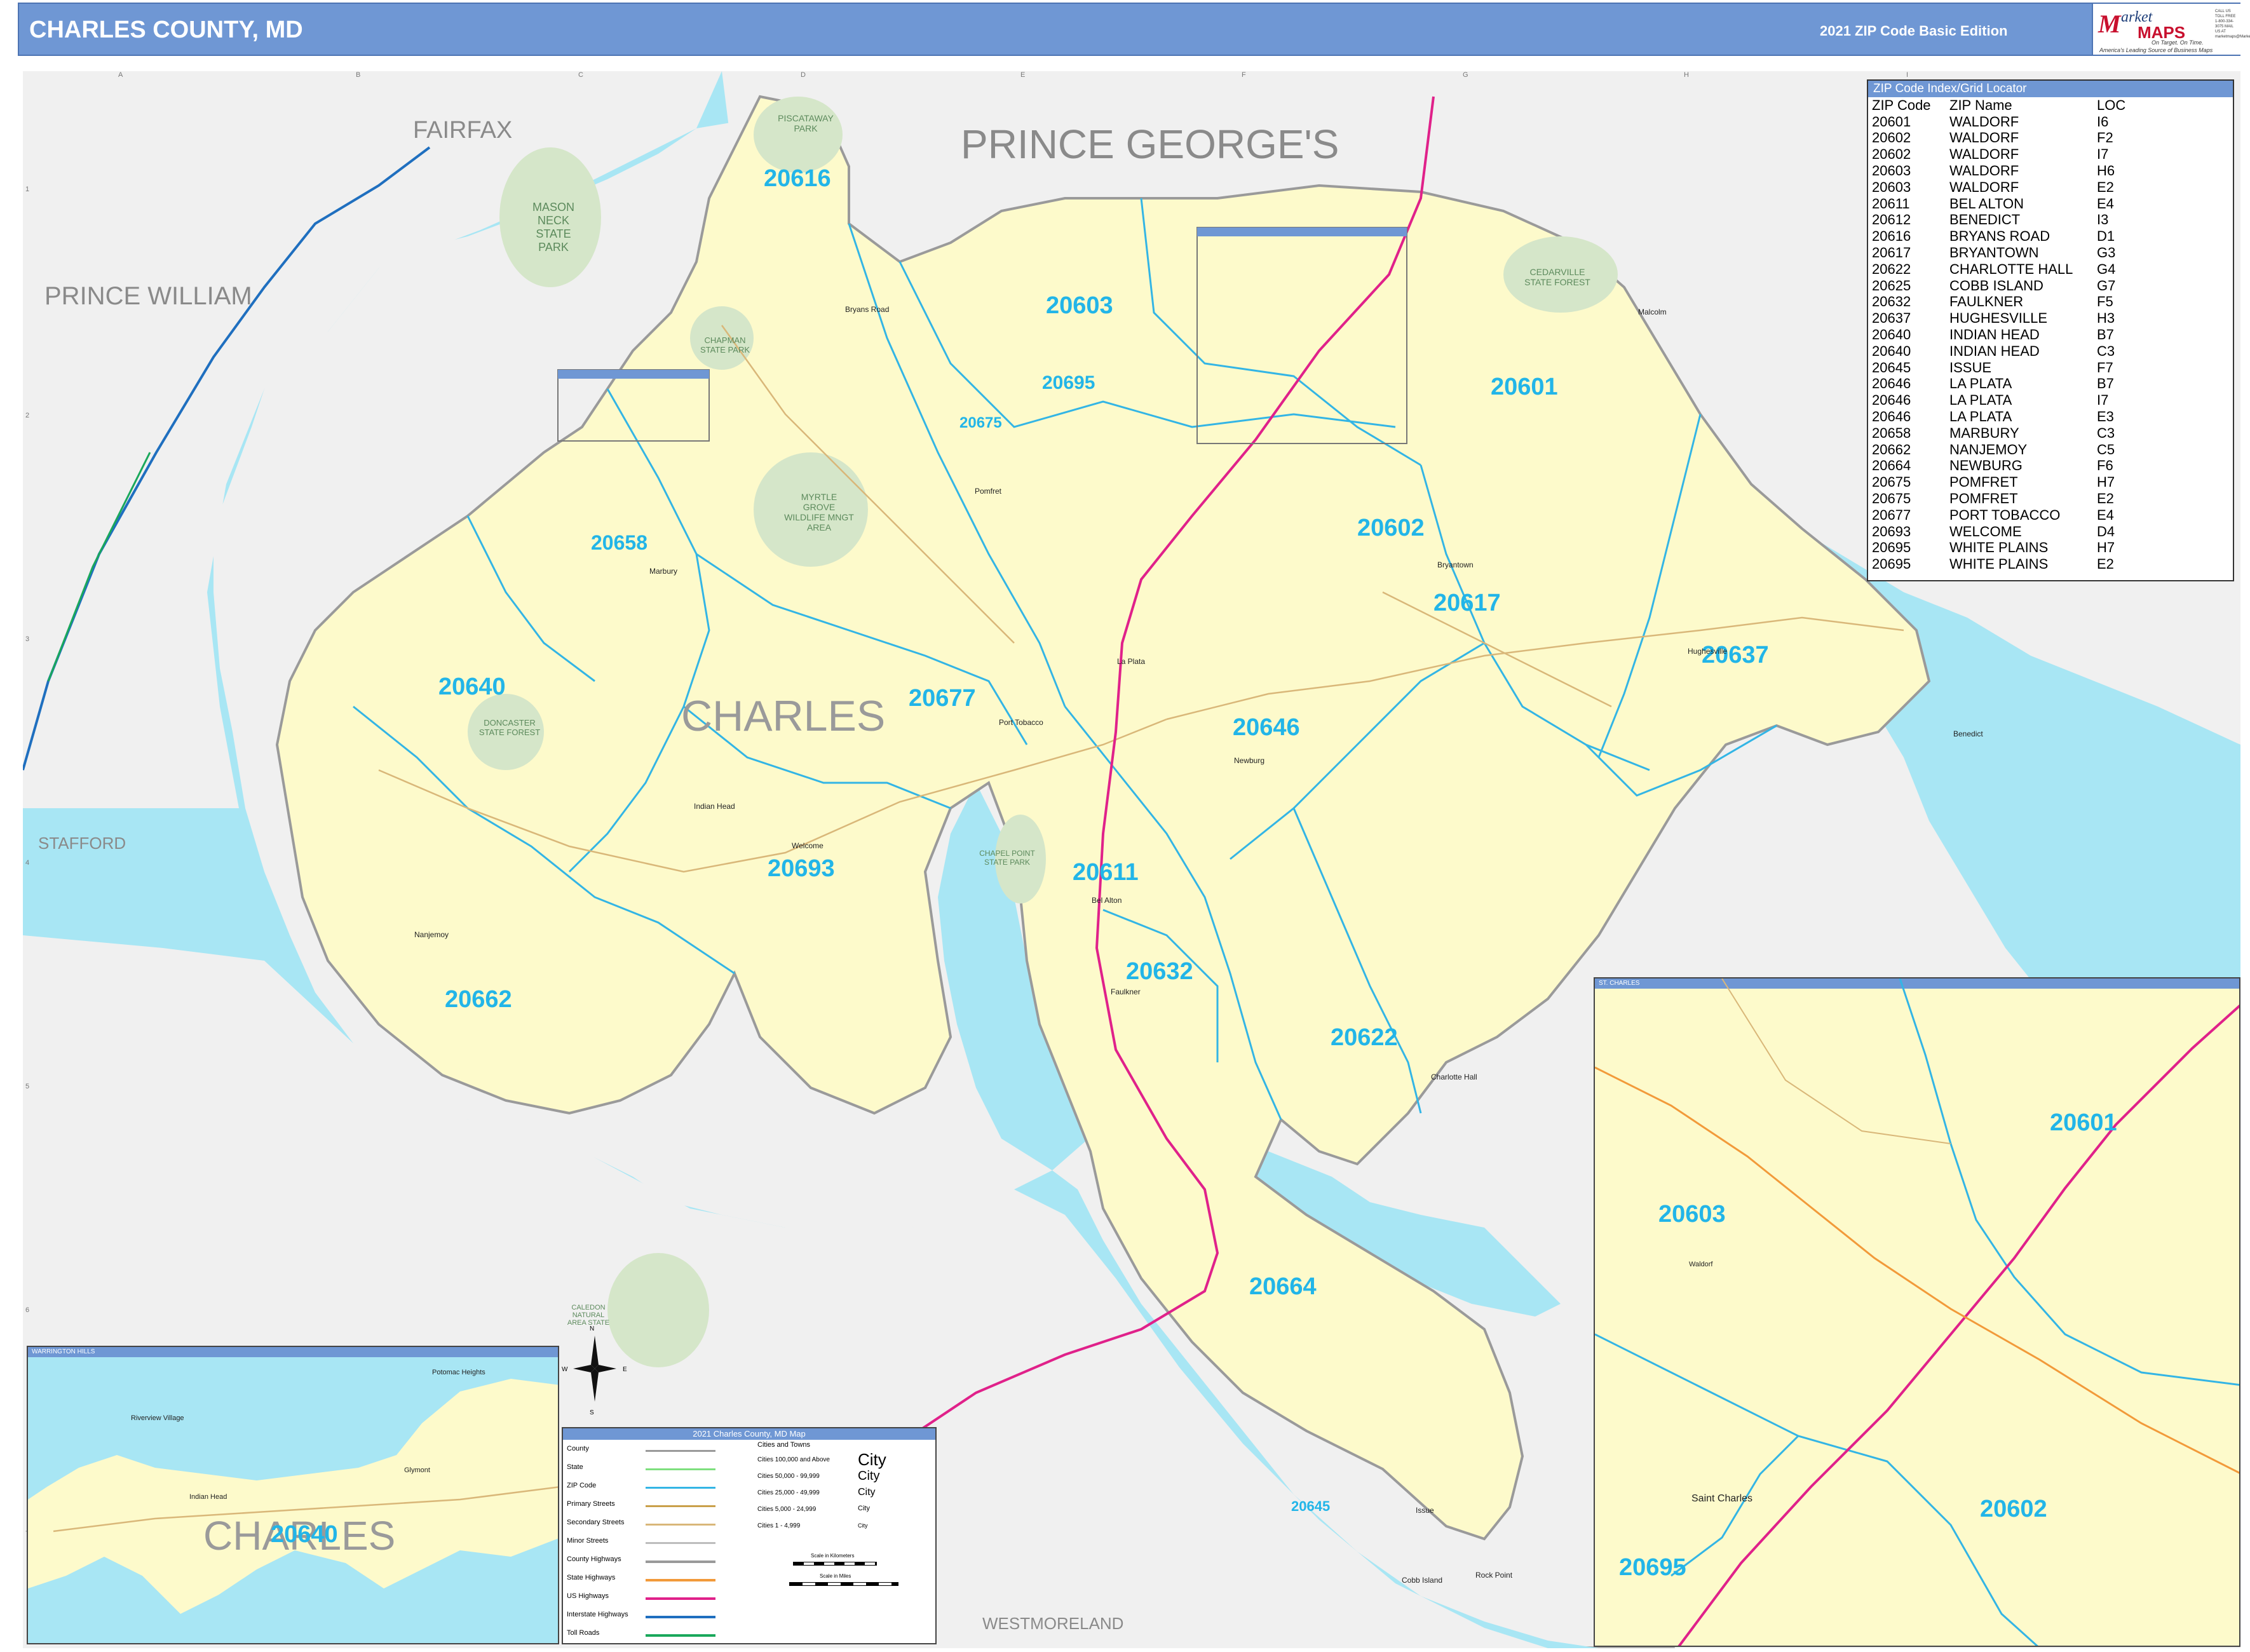 This screenshot has height=1652, width=2250. What do you see at coordinates (1021, 723) in the screenshot?
I see `place-port-tobacco: Port Tobacco` at bounding box center [1021, 723].